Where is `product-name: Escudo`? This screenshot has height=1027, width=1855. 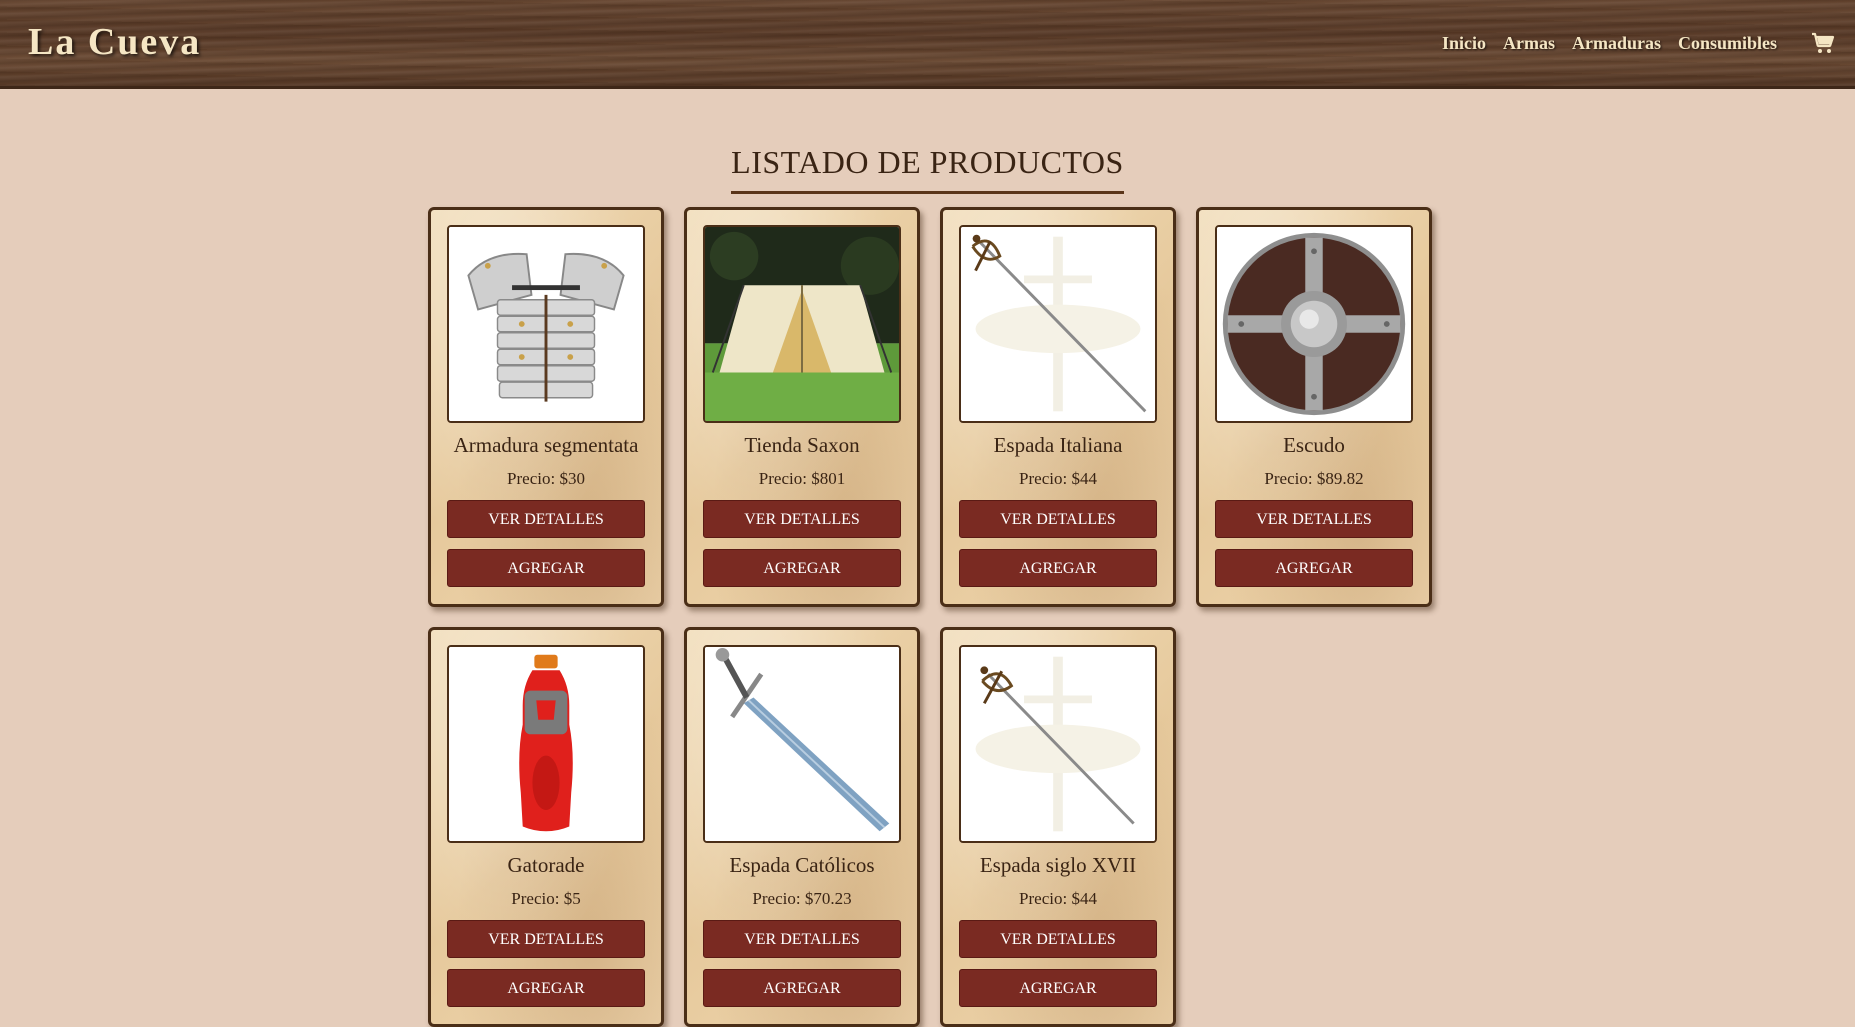 product-name: Escudo is located at coordinates (1314, 445).